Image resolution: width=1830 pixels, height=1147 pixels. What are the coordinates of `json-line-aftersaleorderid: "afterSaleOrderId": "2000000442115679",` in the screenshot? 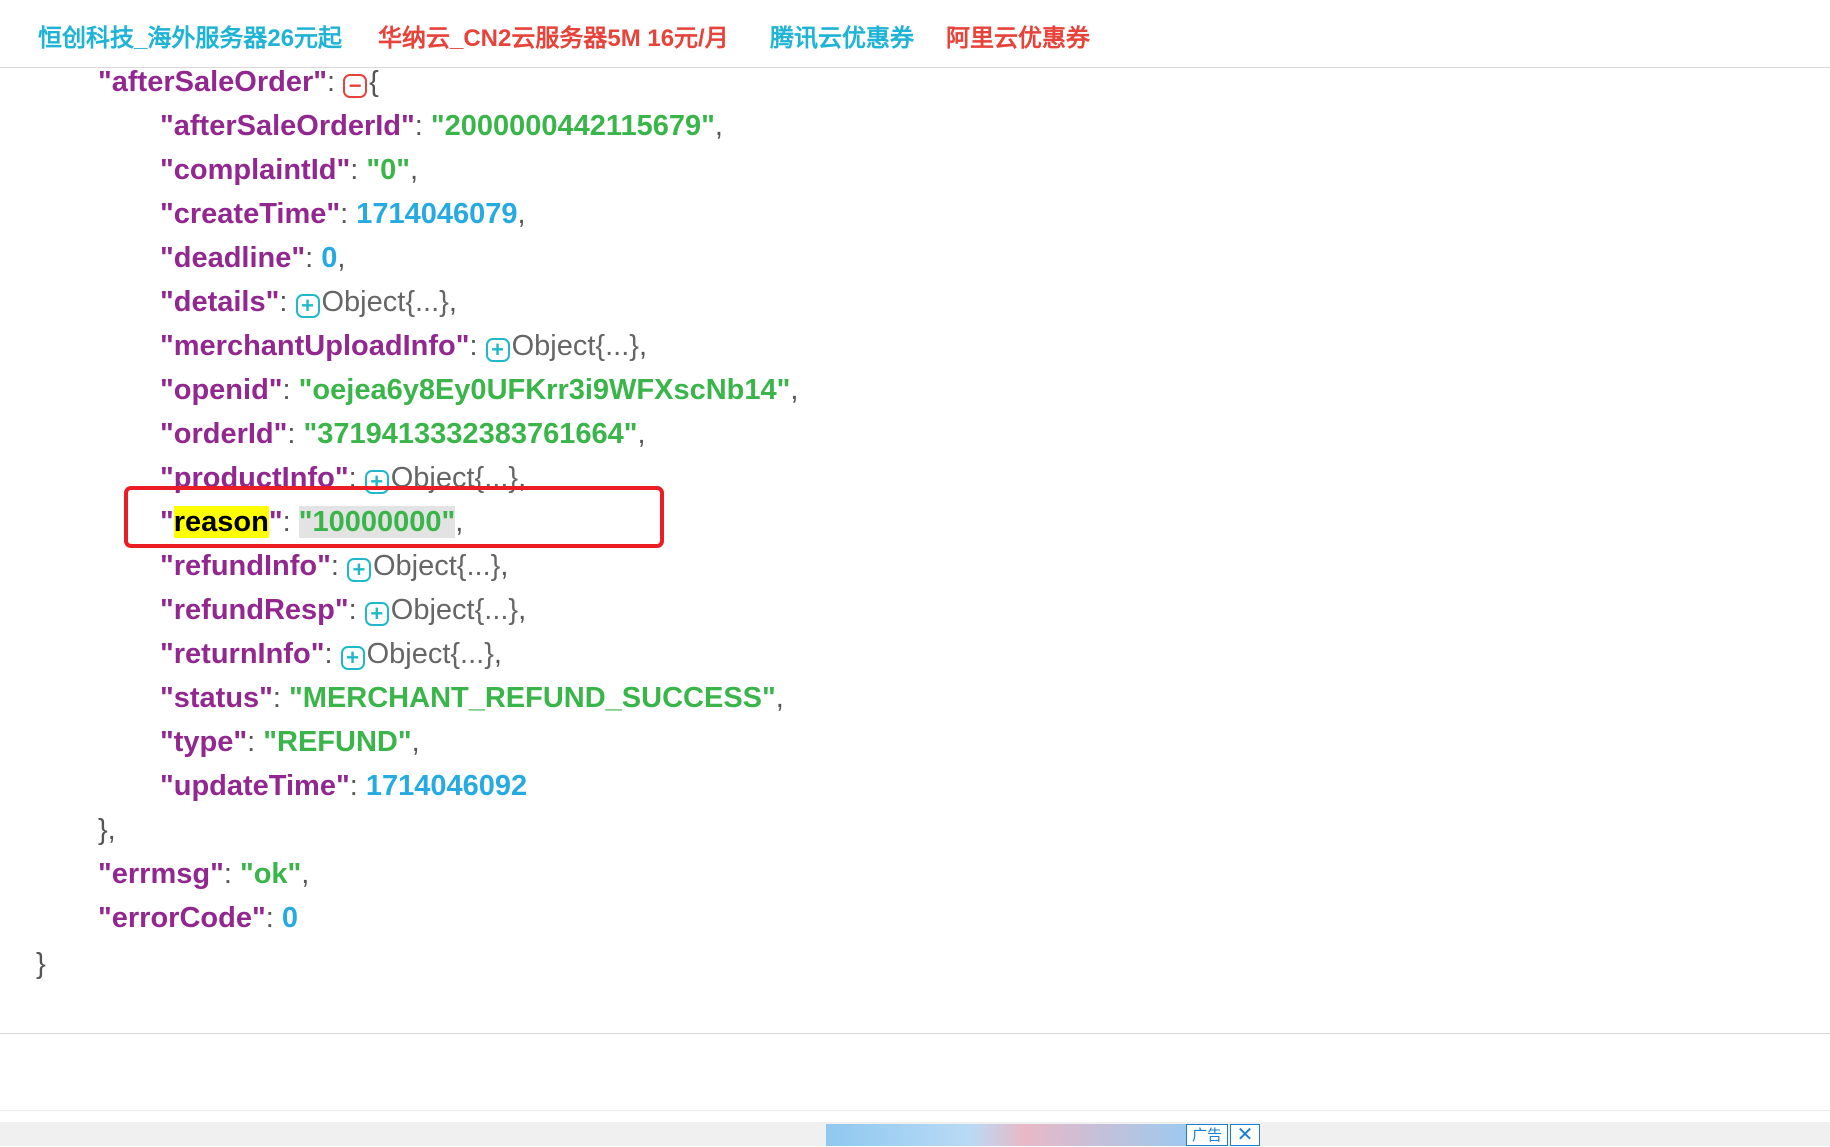 It's located at (441, 126).